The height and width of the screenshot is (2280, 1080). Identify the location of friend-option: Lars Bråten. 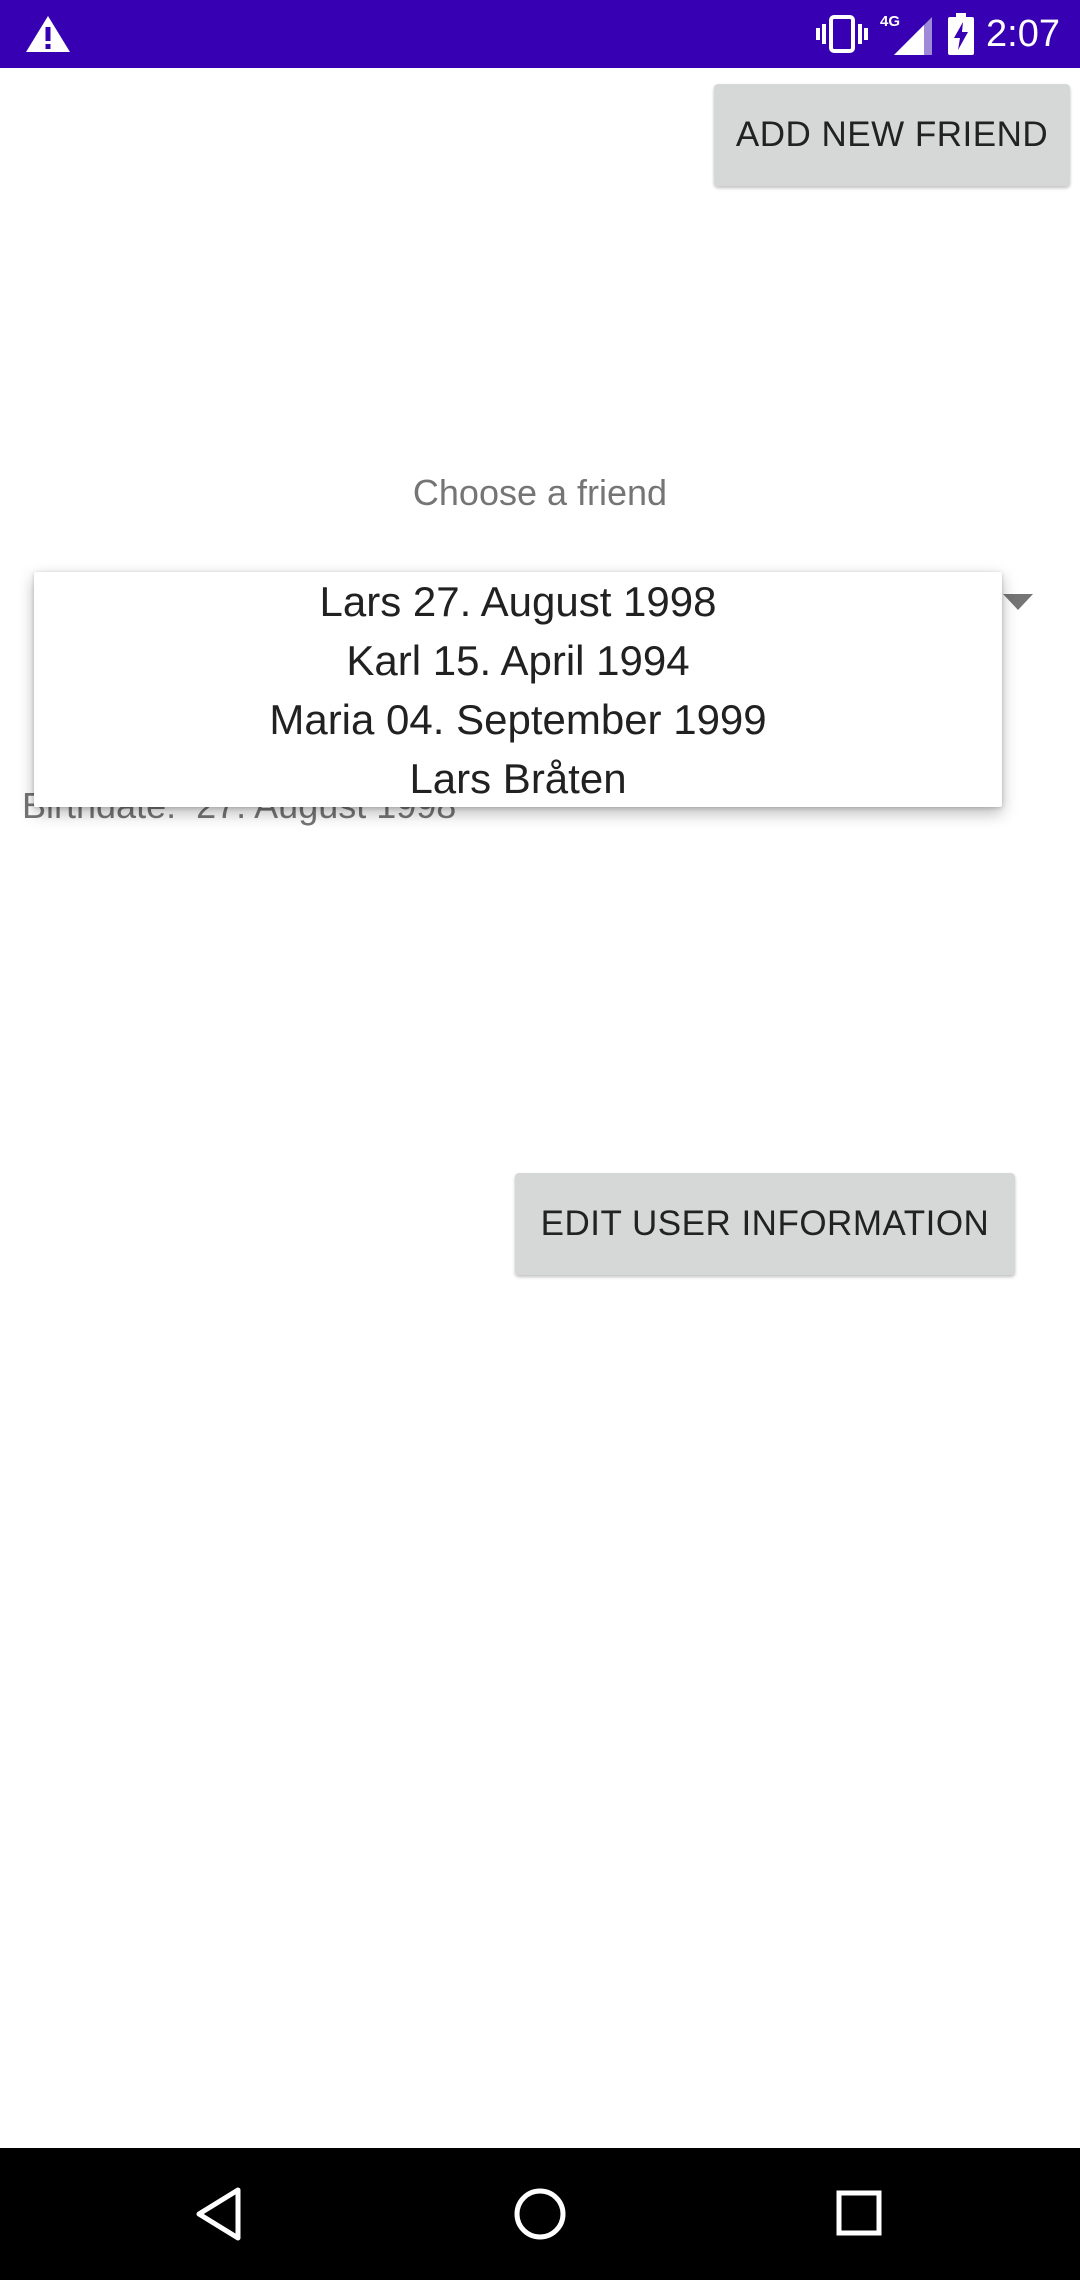
(518, 778).